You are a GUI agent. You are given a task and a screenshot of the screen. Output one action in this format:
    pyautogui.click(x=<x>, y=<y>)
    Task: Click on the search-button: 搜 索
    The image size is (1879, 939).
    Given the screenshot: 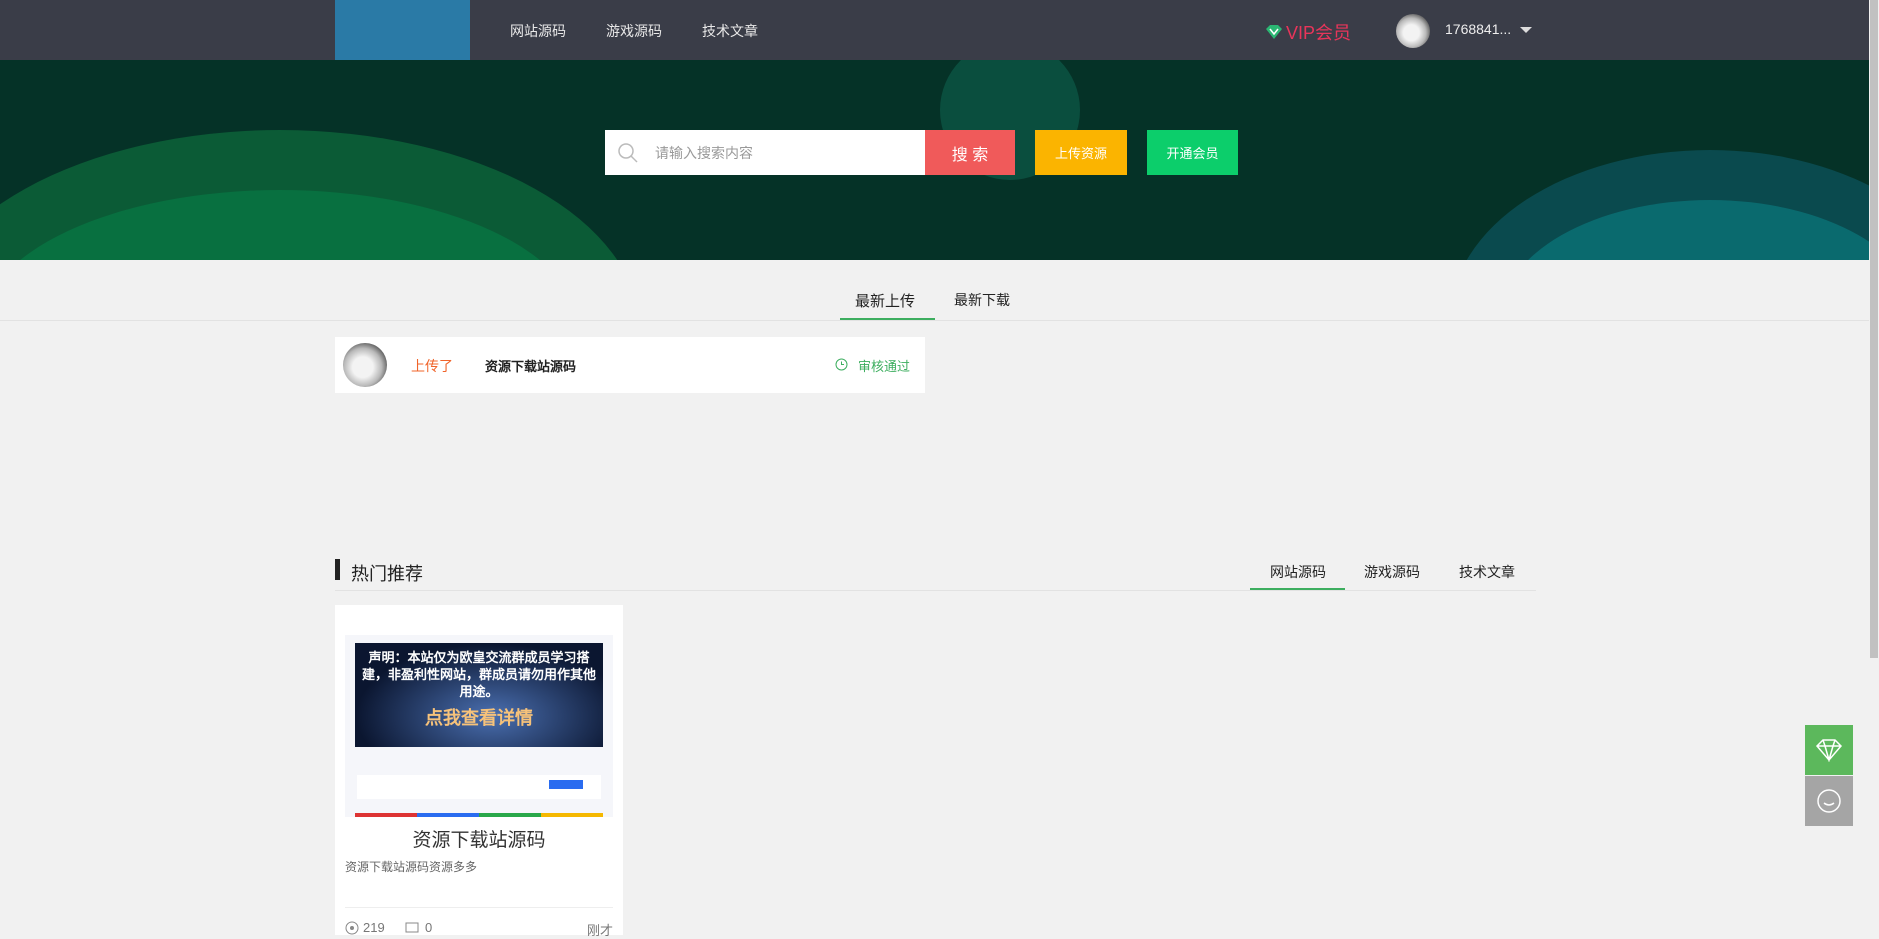 What is the action you would take?
    pyautogui.click(x=970, y=152)
    